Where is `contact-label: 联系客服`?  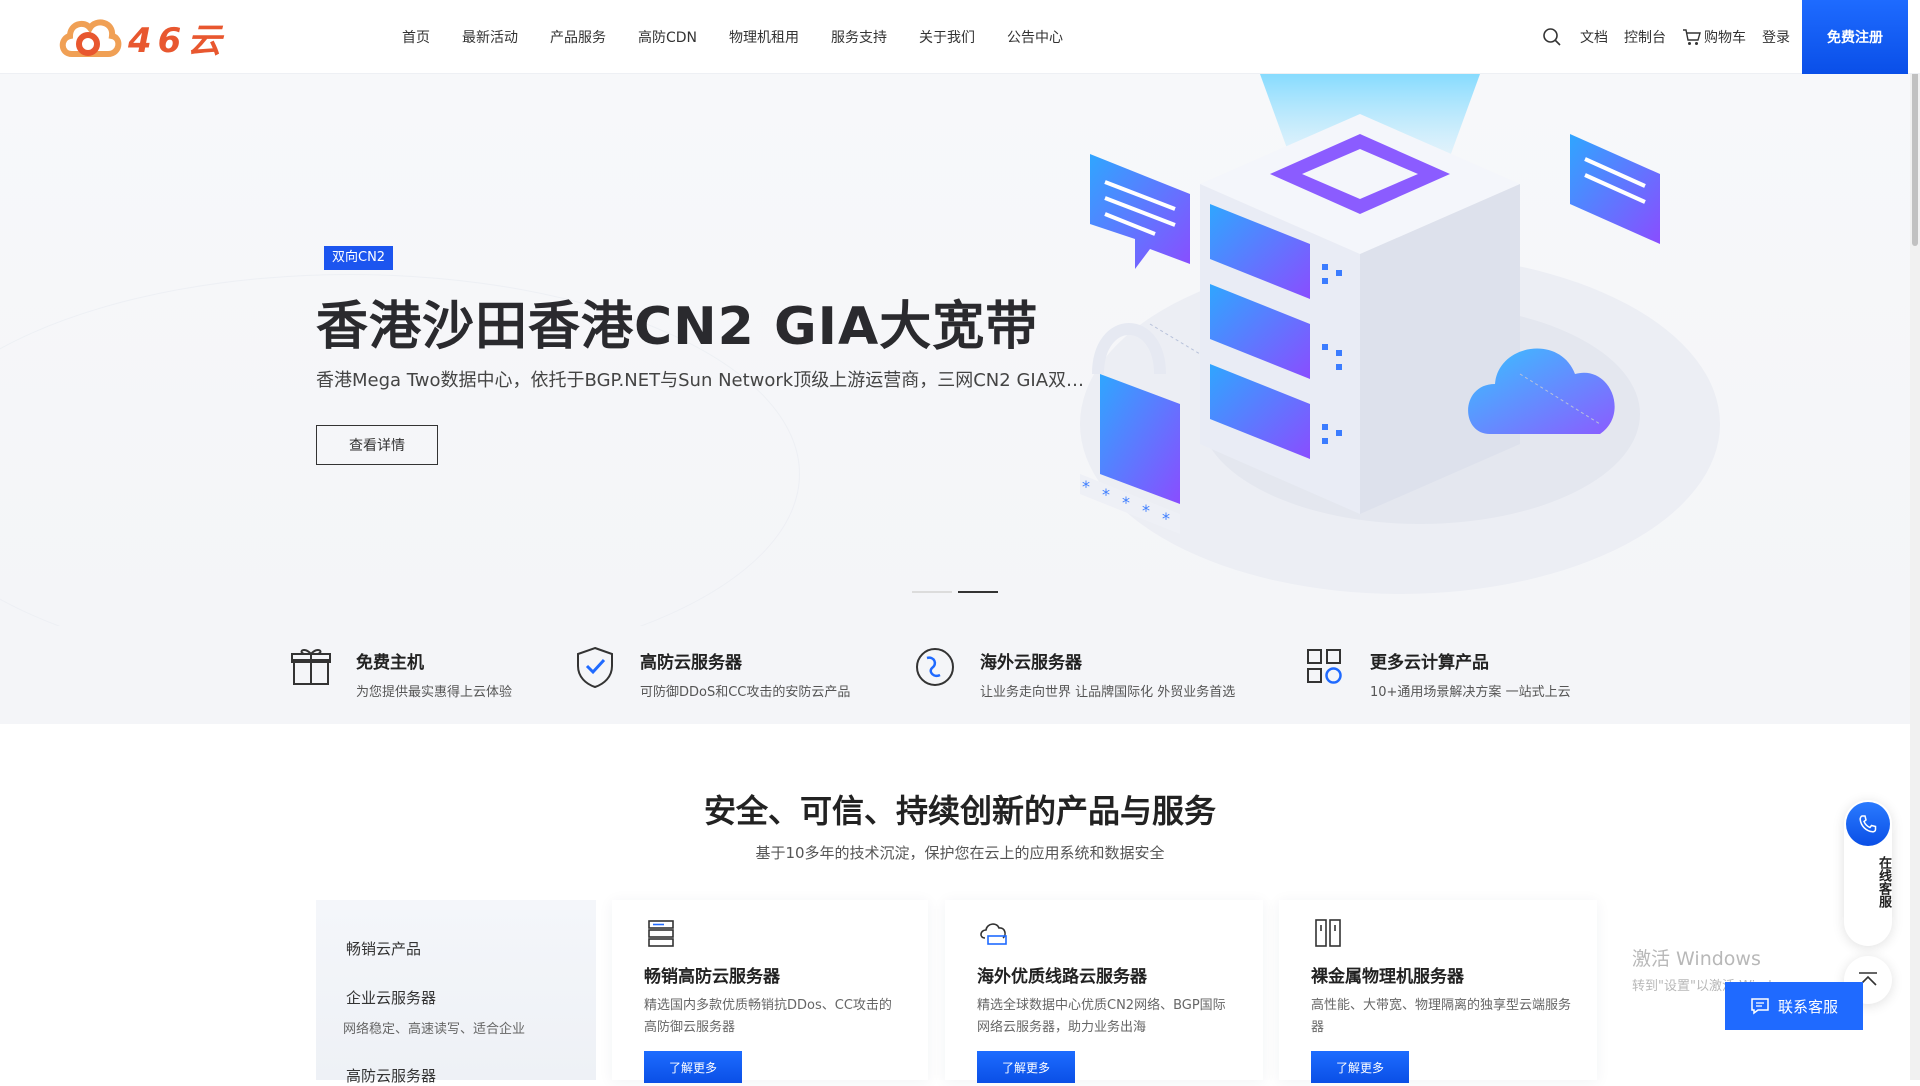
contact-label: 联系客服 is located at coordinates (1807, 1006).